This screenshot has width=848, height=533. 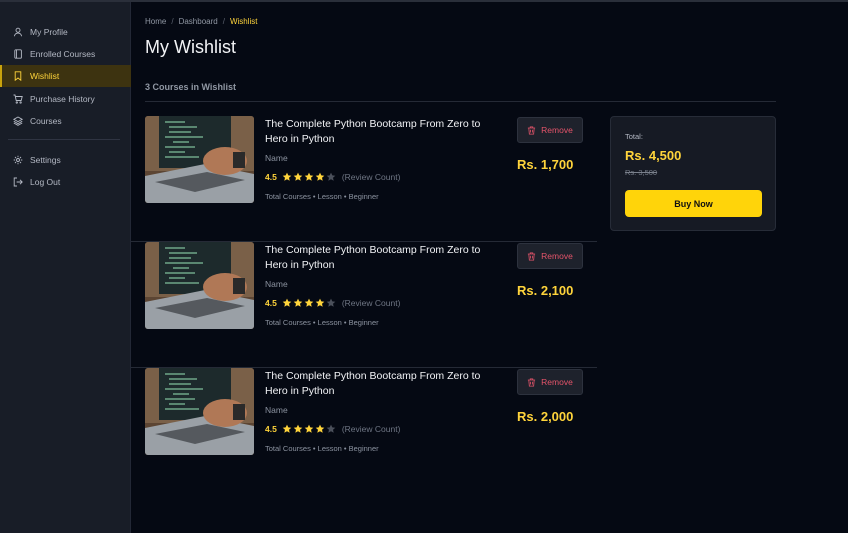 I want to click on breadcrumb: Home / Dashboard / Wishlist, so click(x=201, y=21).